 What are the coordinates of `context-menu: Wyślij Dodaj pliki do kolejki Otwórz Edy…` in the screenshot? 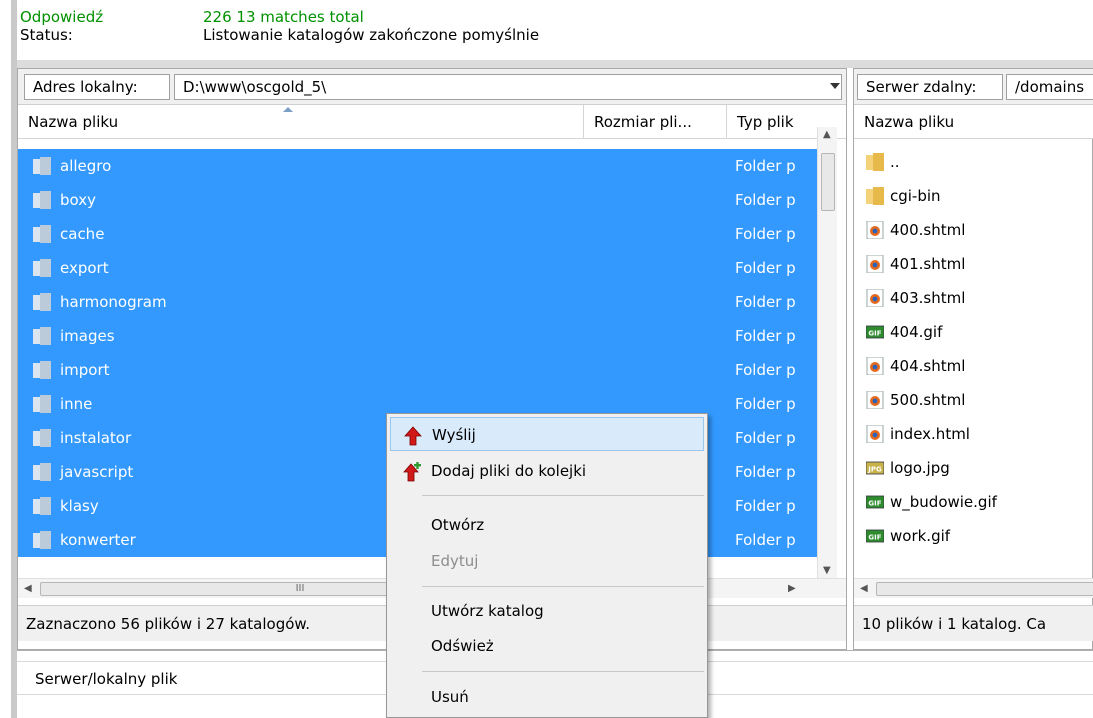 It's located at (547, 565).